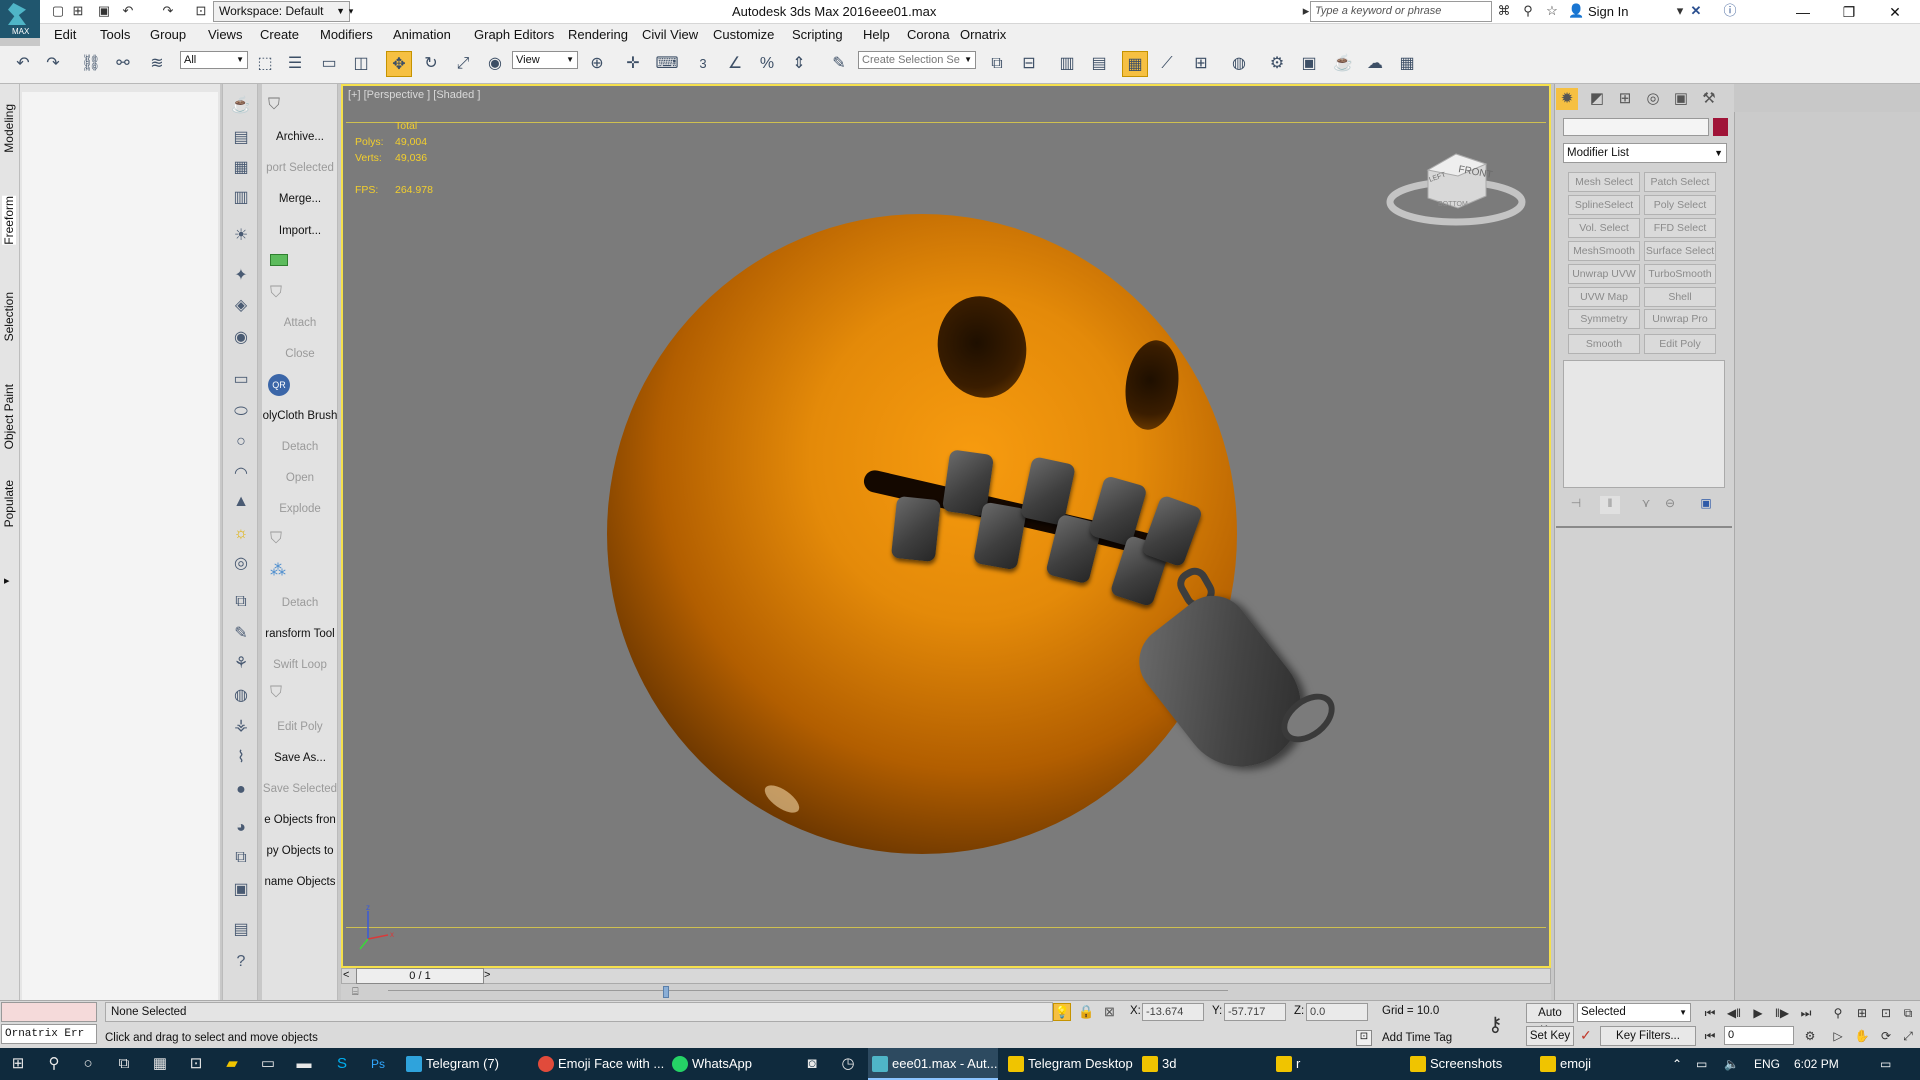 The width and height of the screenshot is (1920, 1080). What do you see at coordinates (241, 828) in the screenshot?
I see `sphere-blue-icon: ◕` at bounding box center [241, 828].